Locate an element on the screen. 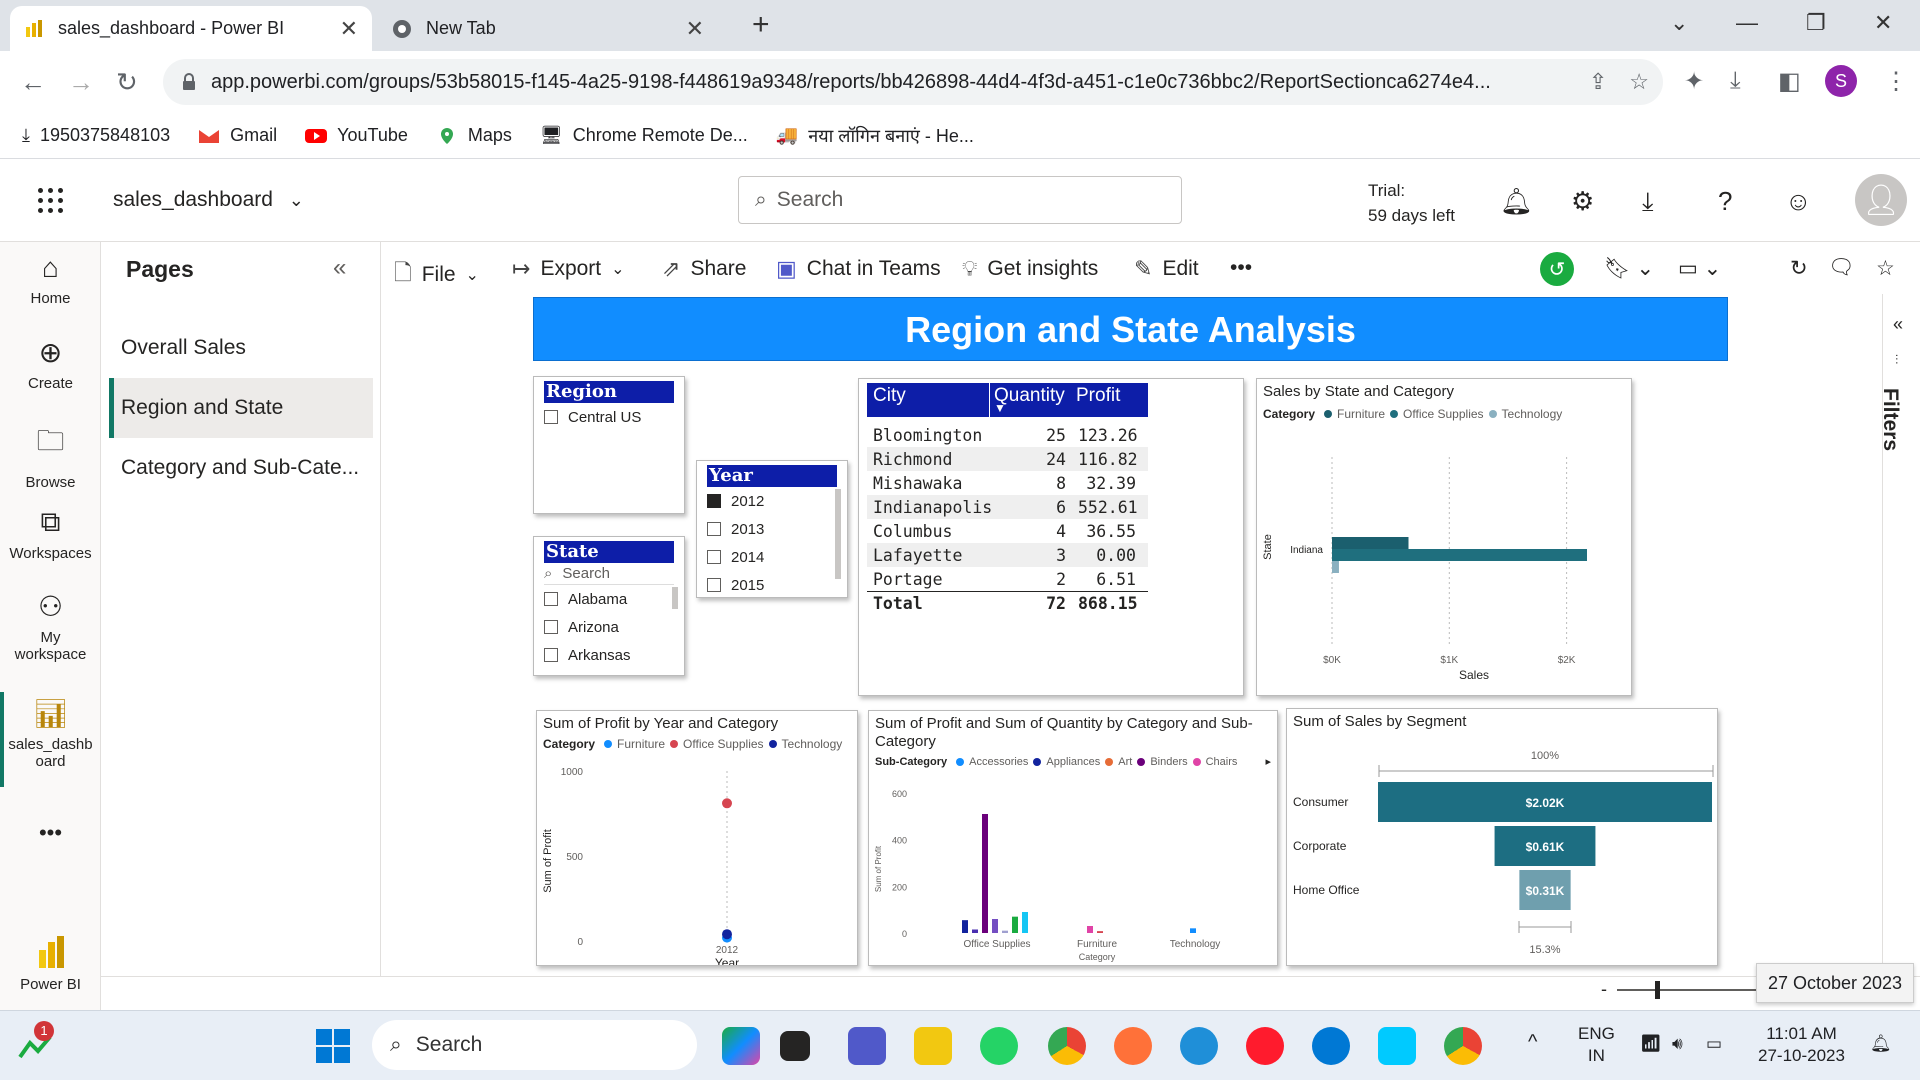 This screenshot has width=1920, height=1080. table-row: Portage 2 6.51 is located at coordinates (1007, 579).